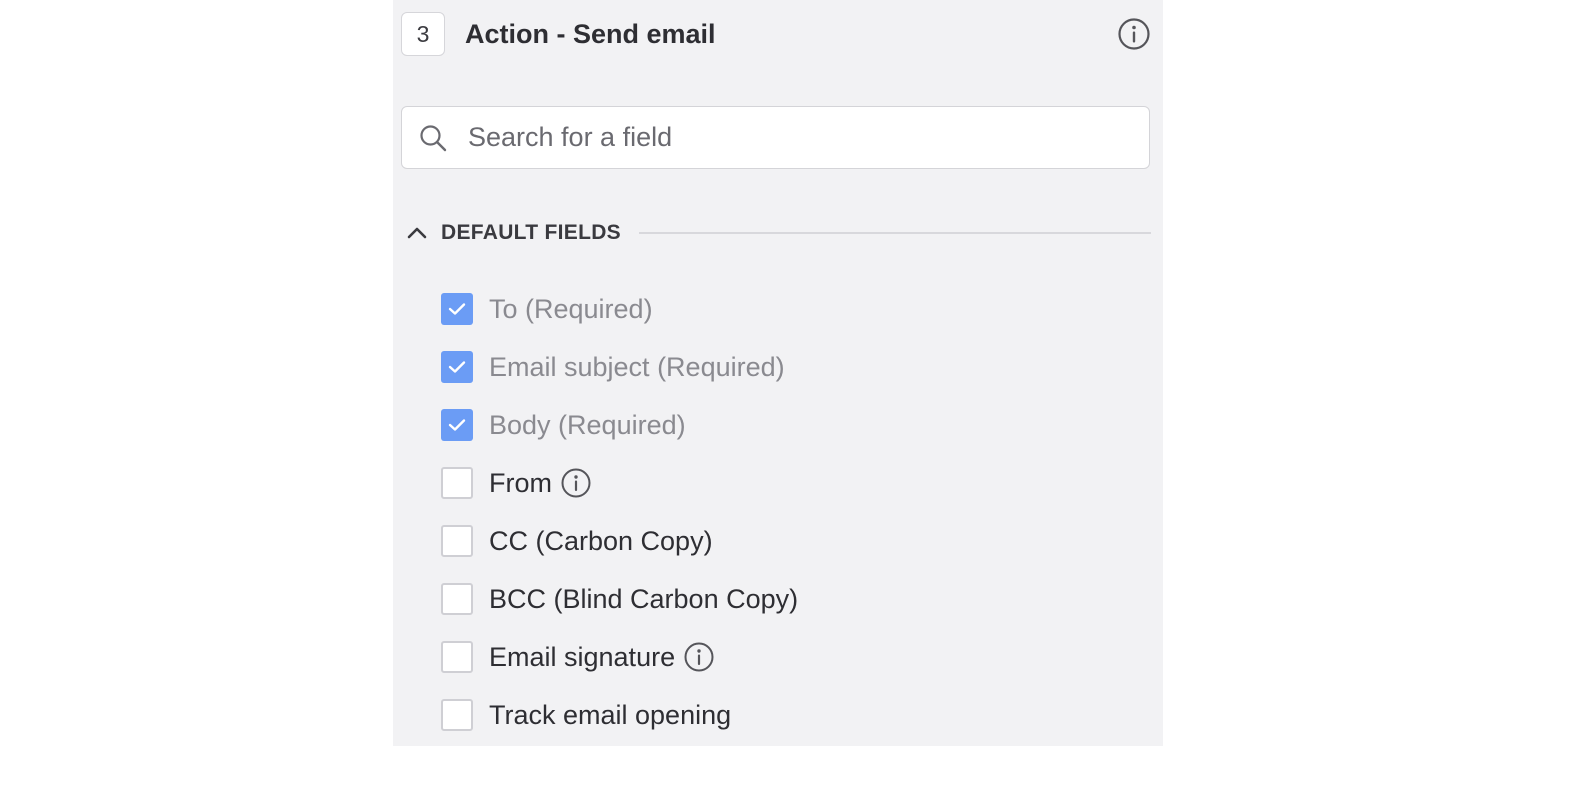 The height and width of the screenshot is (788, 1572). Describe the element at coordinates (571, 308) in the screenshot. I see `field-label: To (Required)` at that location.